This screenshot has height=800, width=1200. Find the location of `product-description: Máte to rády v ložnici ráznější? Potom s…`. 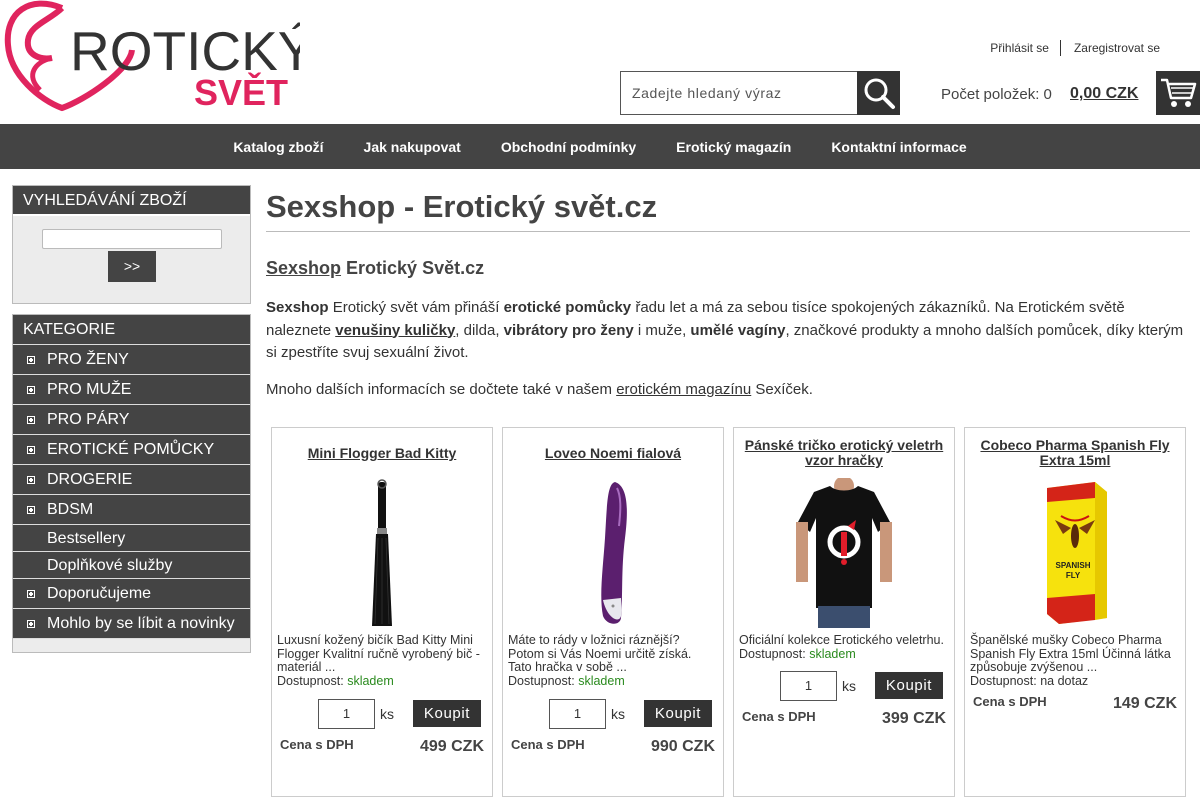

product-description: Máte to rády v ložnici ráznější? Potom s… is located at coordinates (600, 653).